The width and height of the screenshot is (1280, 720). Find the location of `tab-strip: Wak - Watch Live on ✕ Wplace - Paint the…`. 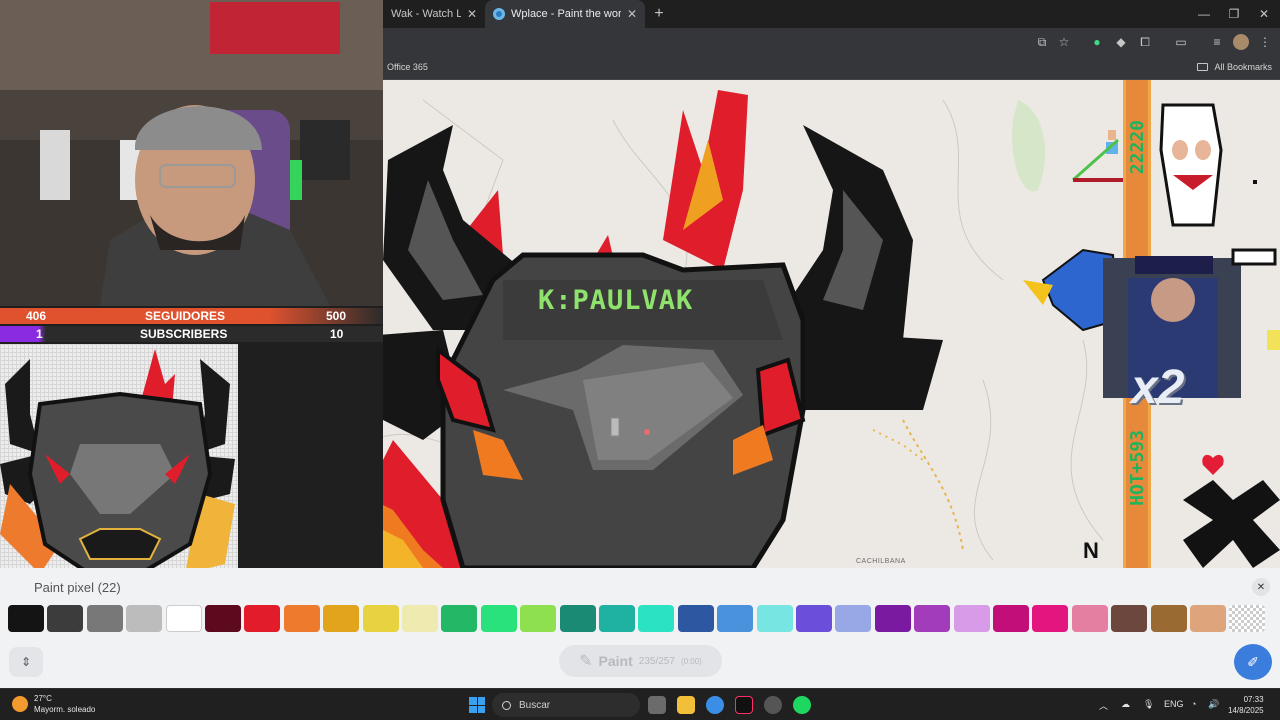

tab-strip: Wak - Watch Live on ✕ Wplace - Paint the… is located at coordinates (831, 14).